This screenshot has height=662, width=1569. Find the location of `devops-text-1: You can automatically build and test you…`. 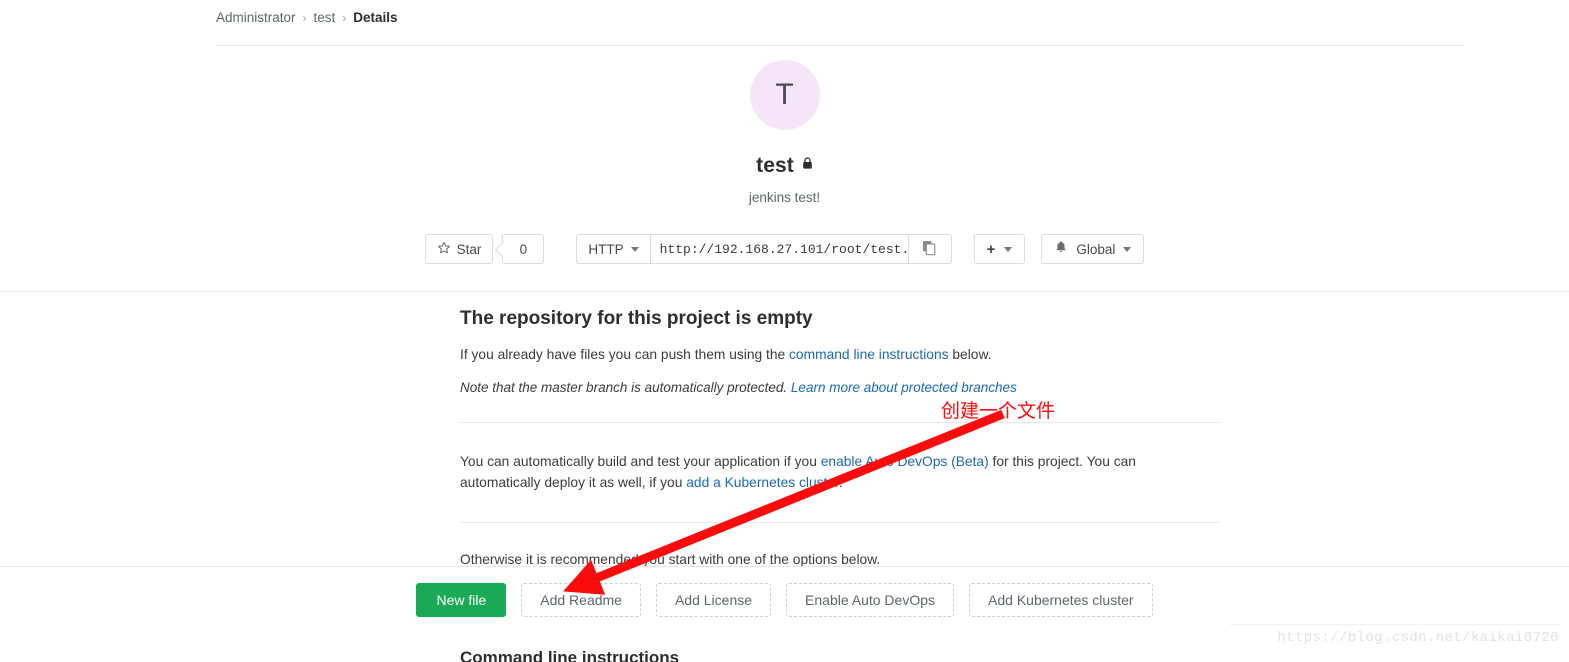

devops-text-1: You can automatically build and test you… is located at coordinates (640, 461).